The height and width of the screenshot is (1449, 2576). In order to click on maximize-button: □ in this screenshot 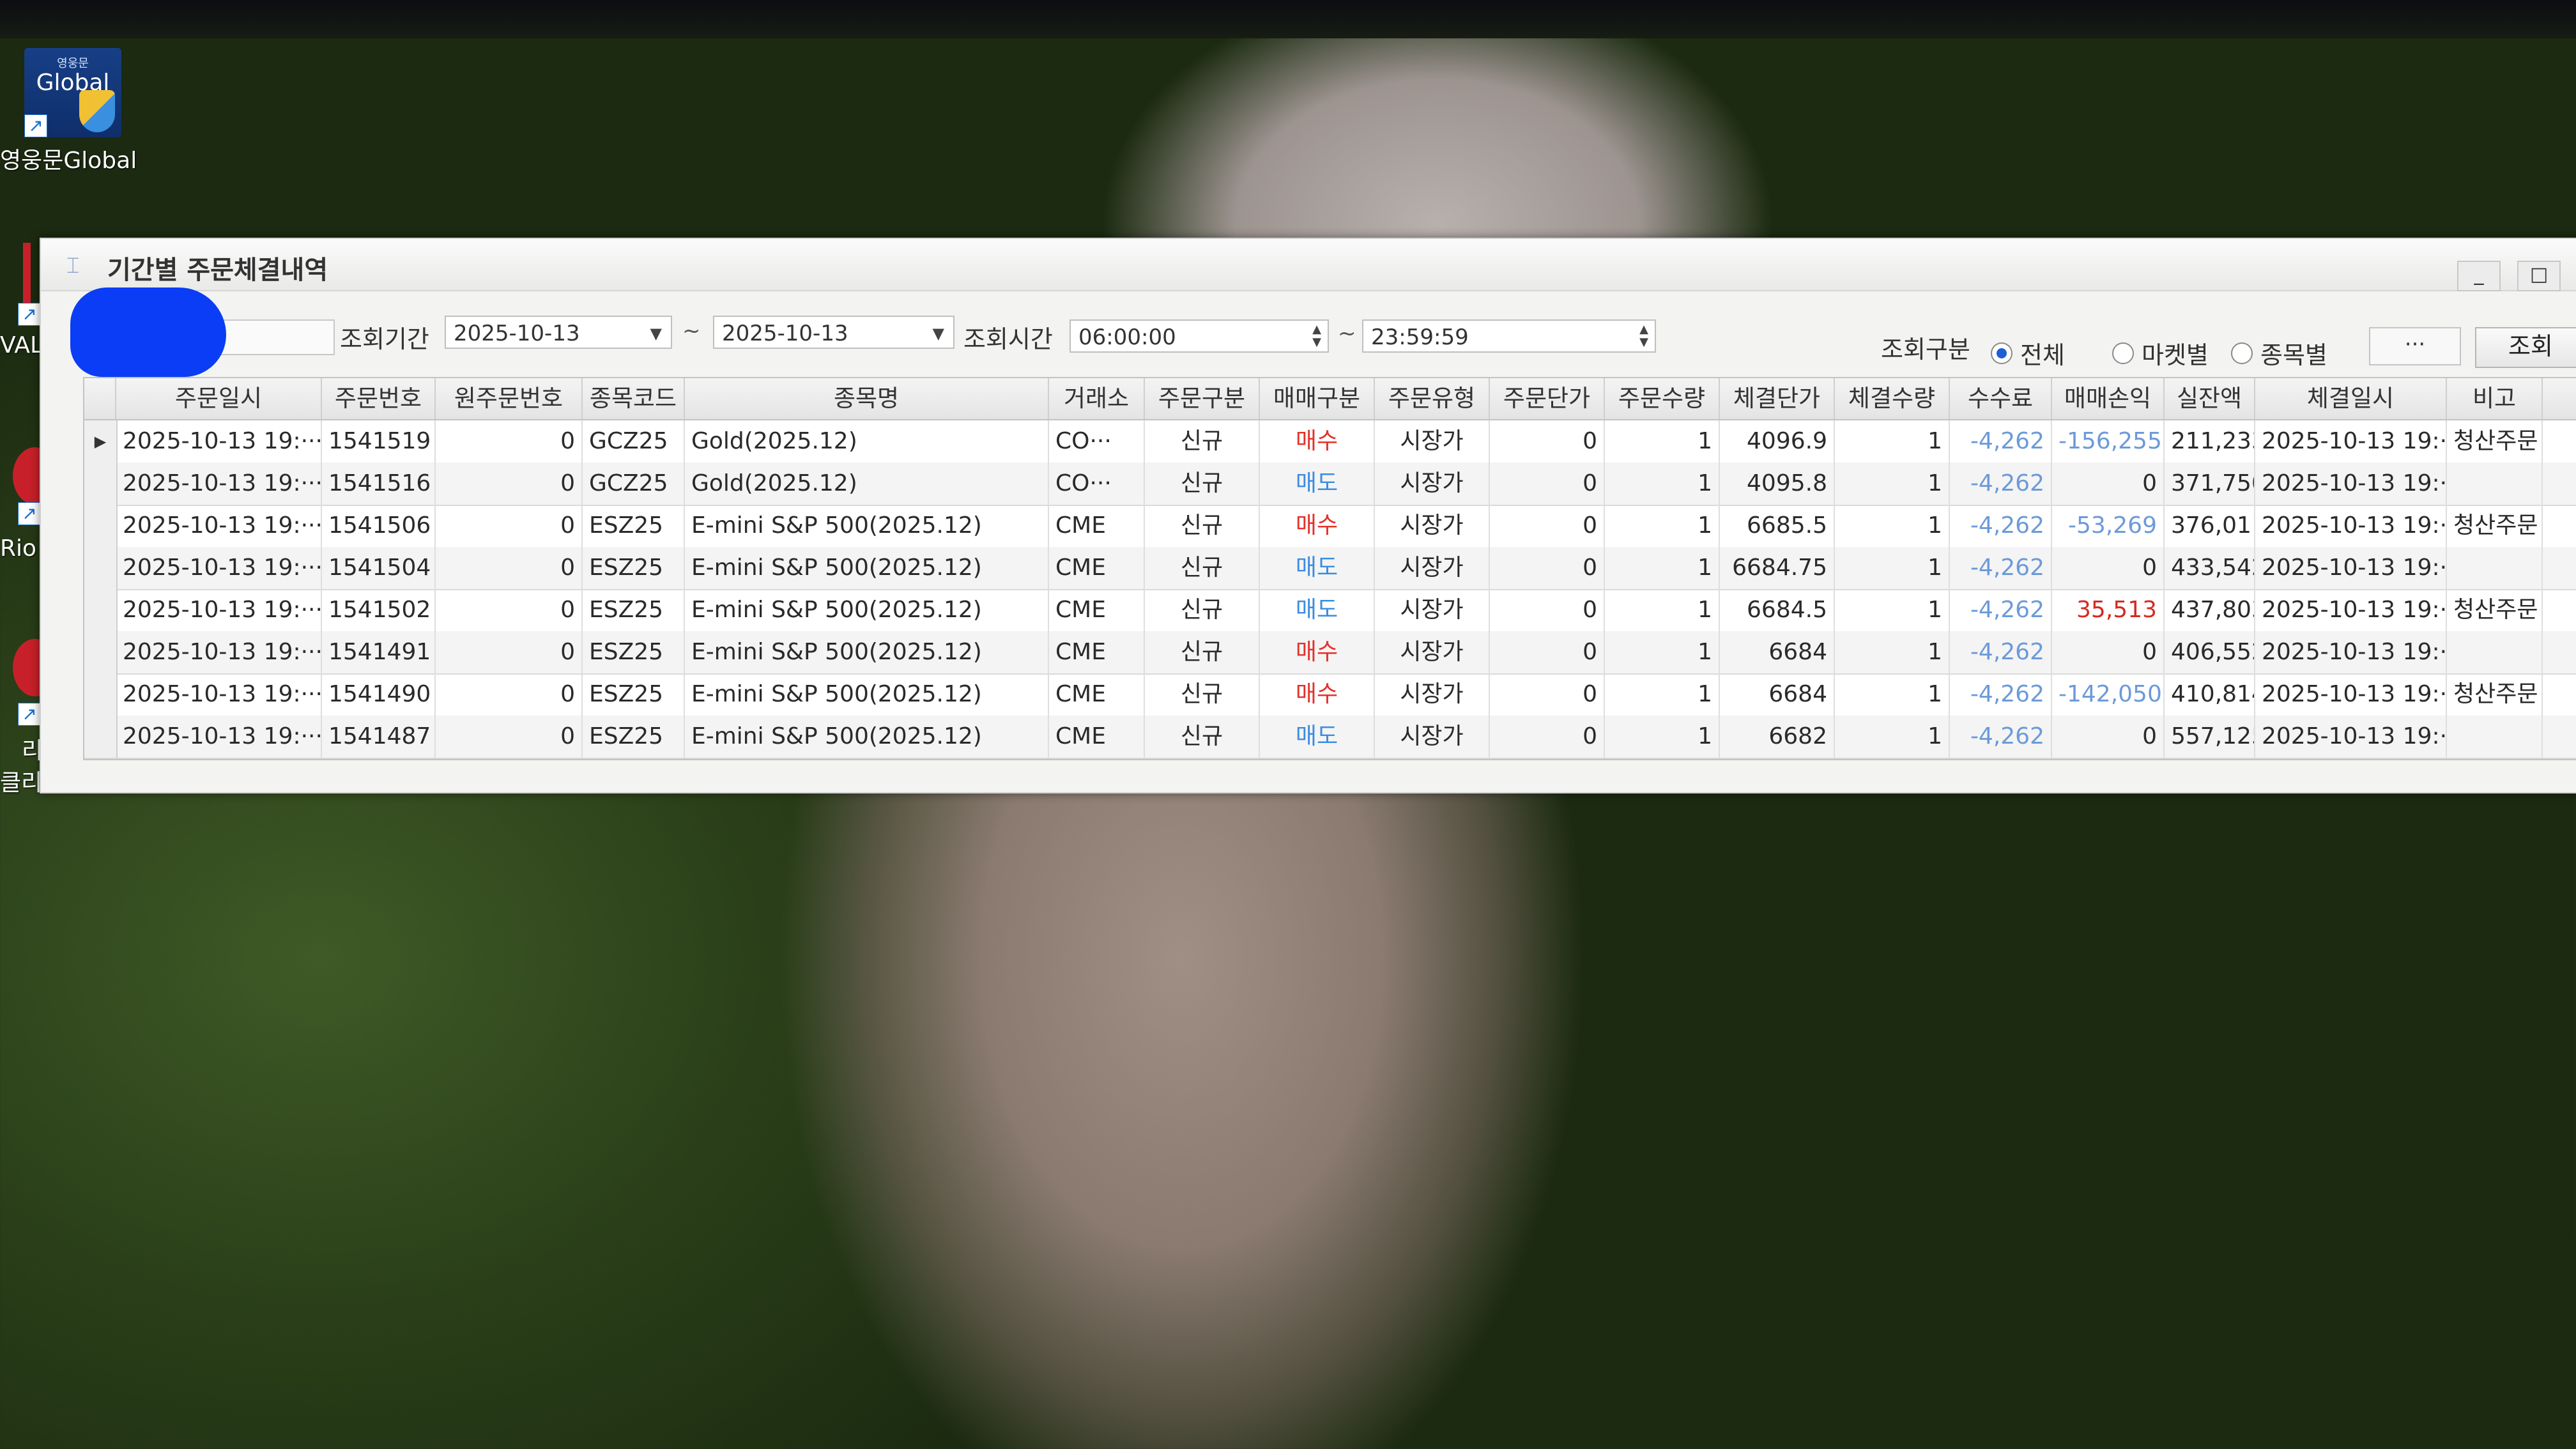, I will do `click(2539, 276)`.